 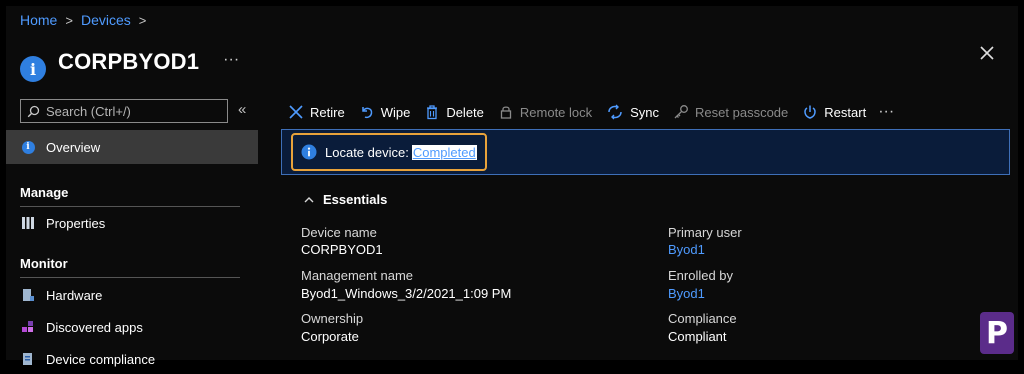 I want to click on undo-icon, so click(x=366, y=113).